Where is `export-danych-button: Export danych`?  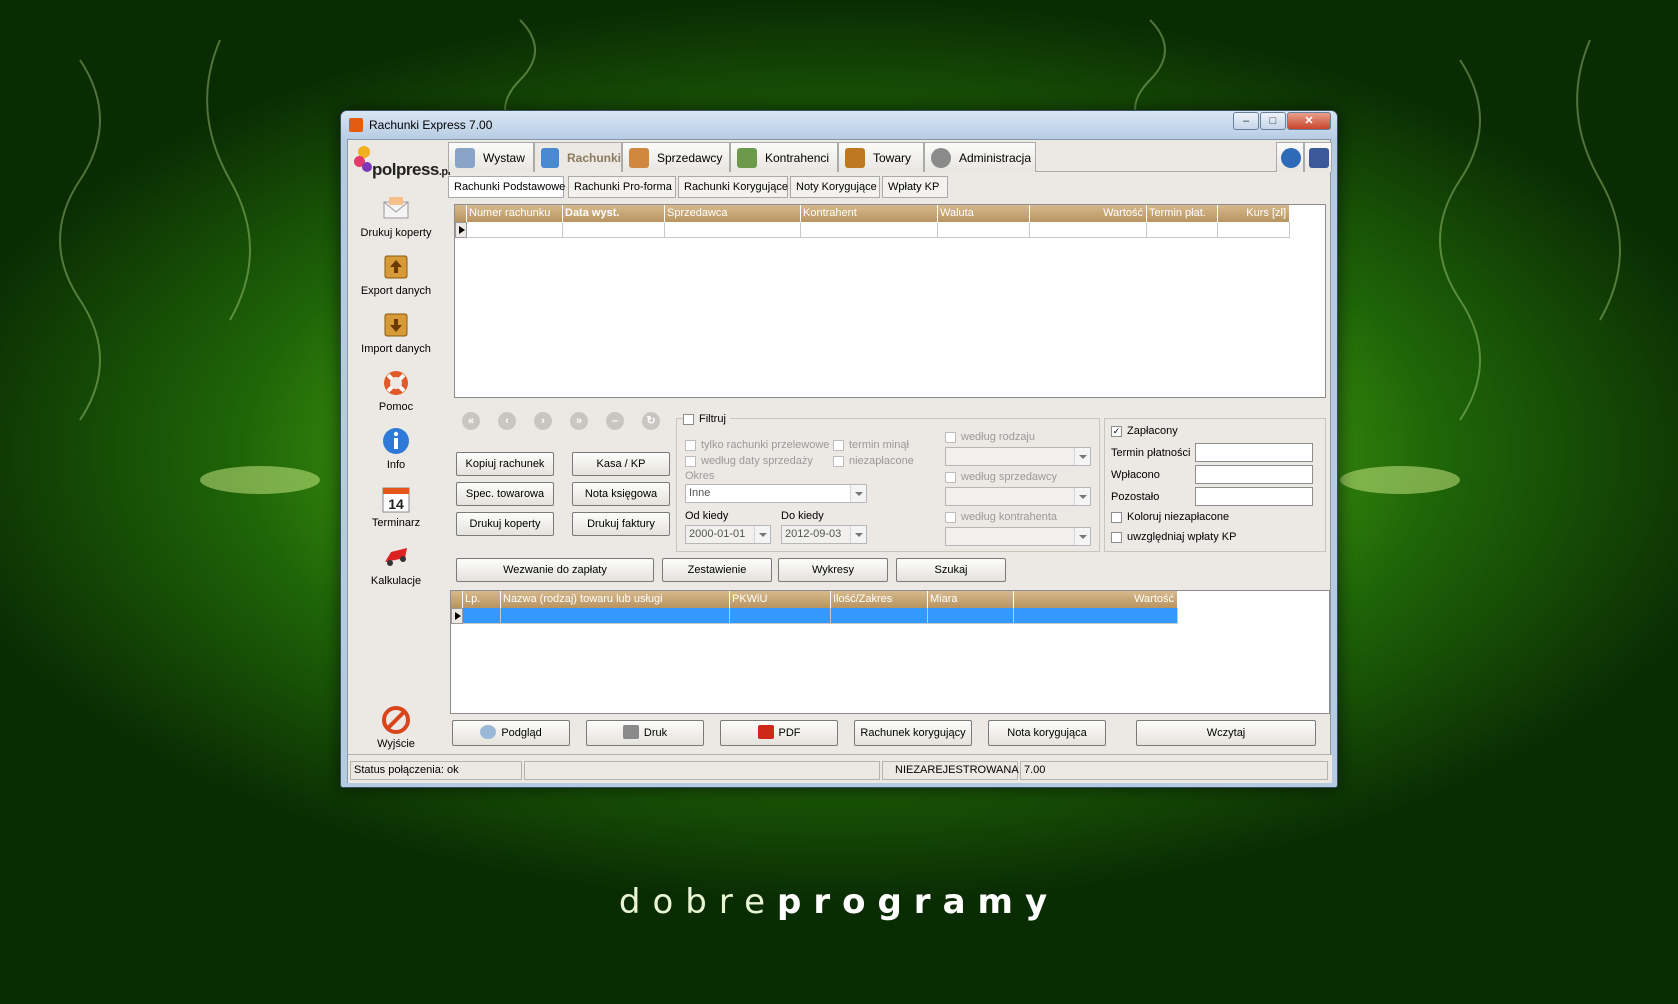 export-danych-button: Export danych is located at coordinates (396, 274).